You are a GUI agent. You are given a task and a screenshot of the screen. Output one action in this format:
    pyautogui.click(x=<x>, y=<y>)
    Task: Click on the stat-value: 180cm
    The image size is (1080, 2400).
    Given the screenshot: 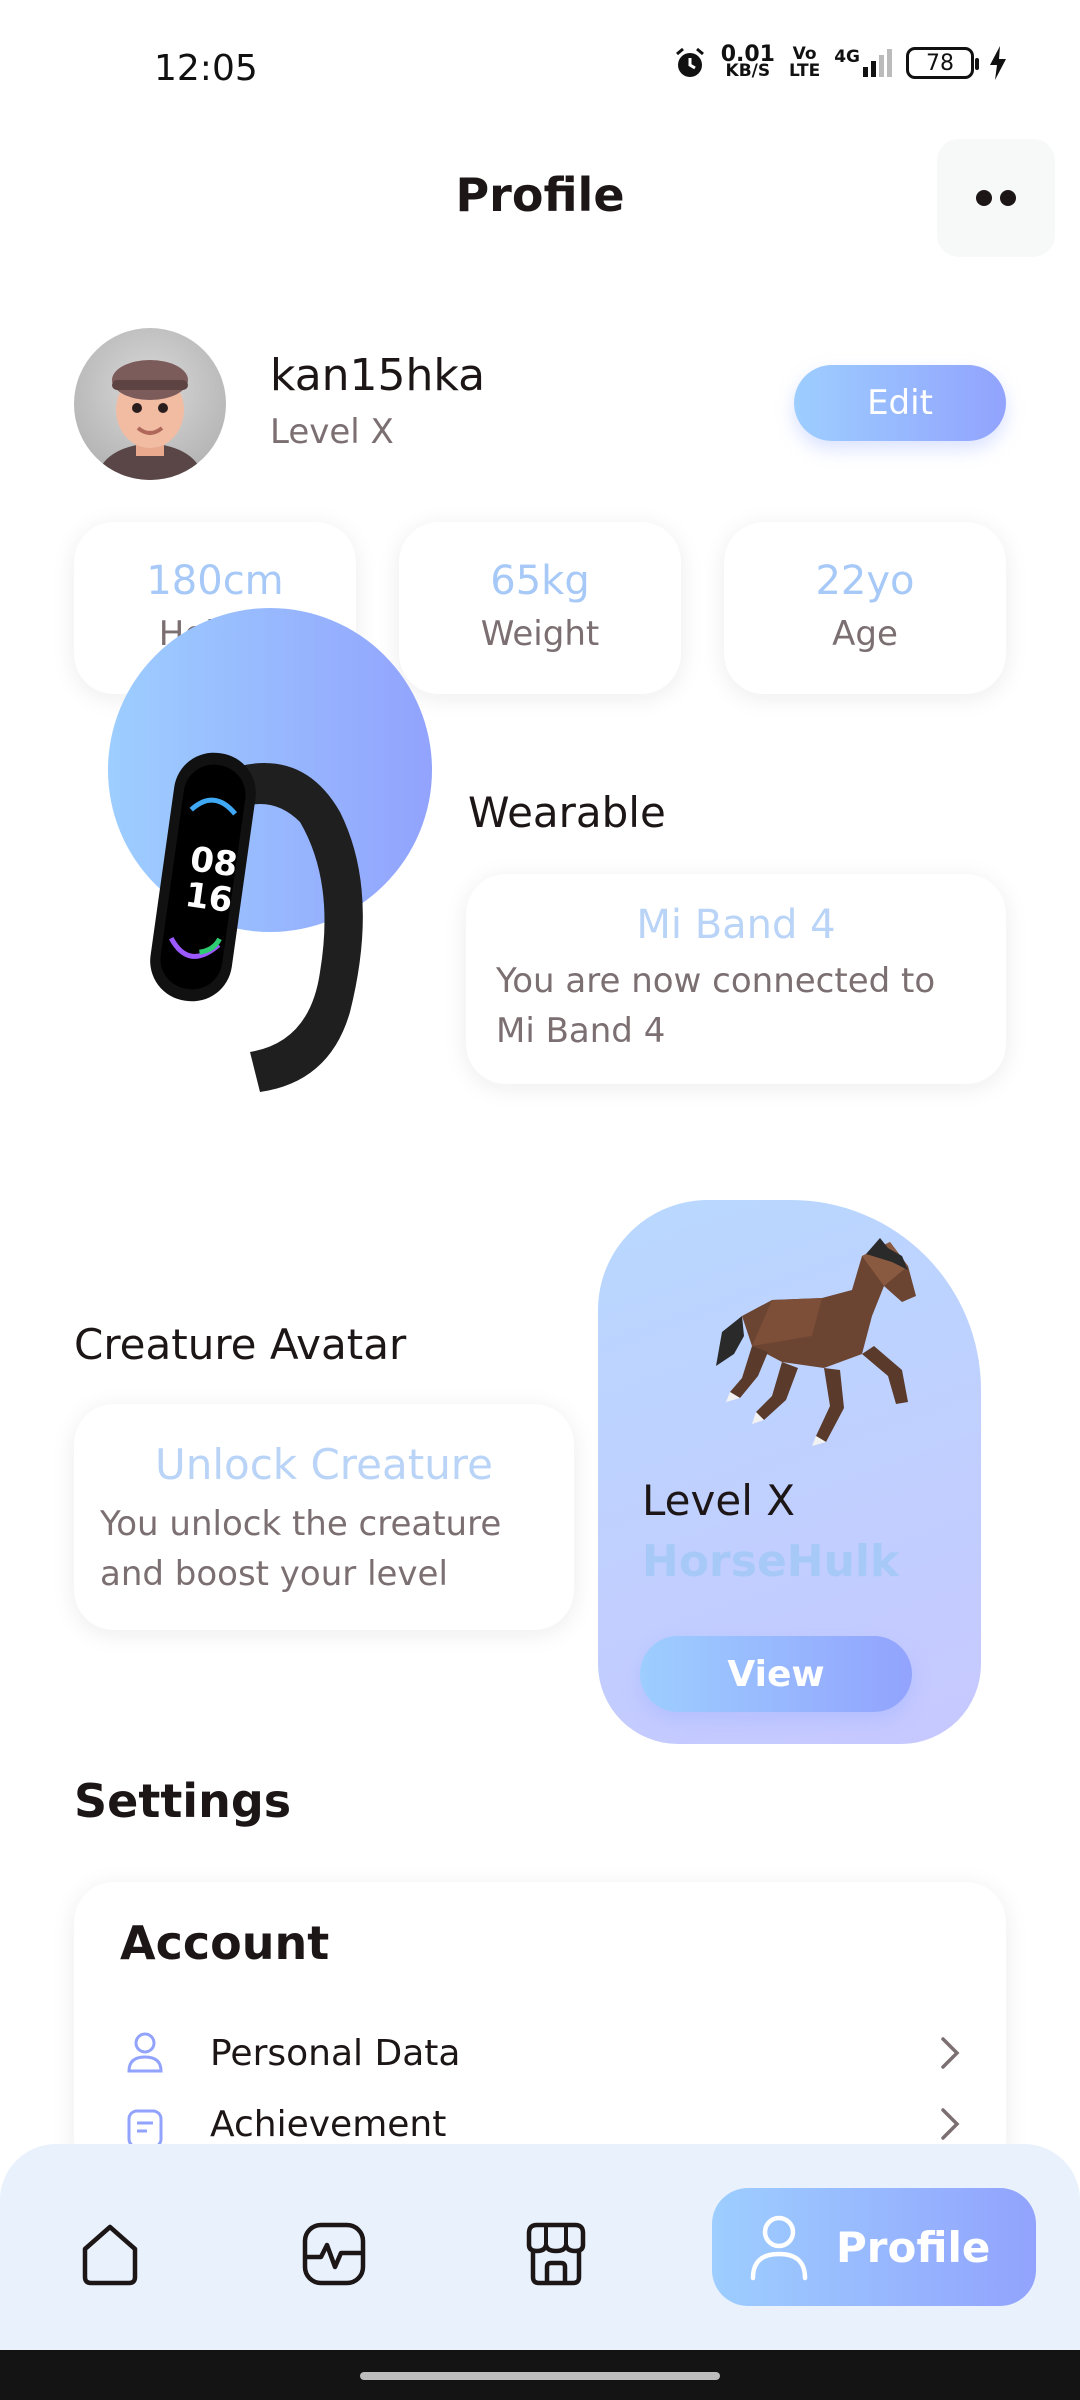 What is the action you would take?
    pyautogui.click(x=215, y=581)
    